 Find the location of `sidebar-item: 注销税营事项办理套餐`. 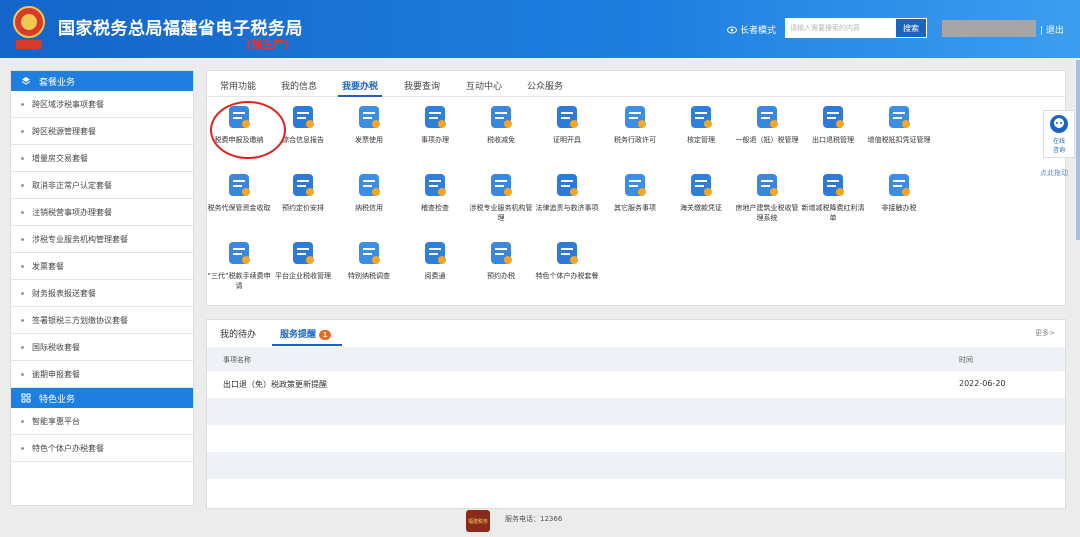

sidebar-item: 注销税营事项办理套餐 is located at coordinates (102, 212).